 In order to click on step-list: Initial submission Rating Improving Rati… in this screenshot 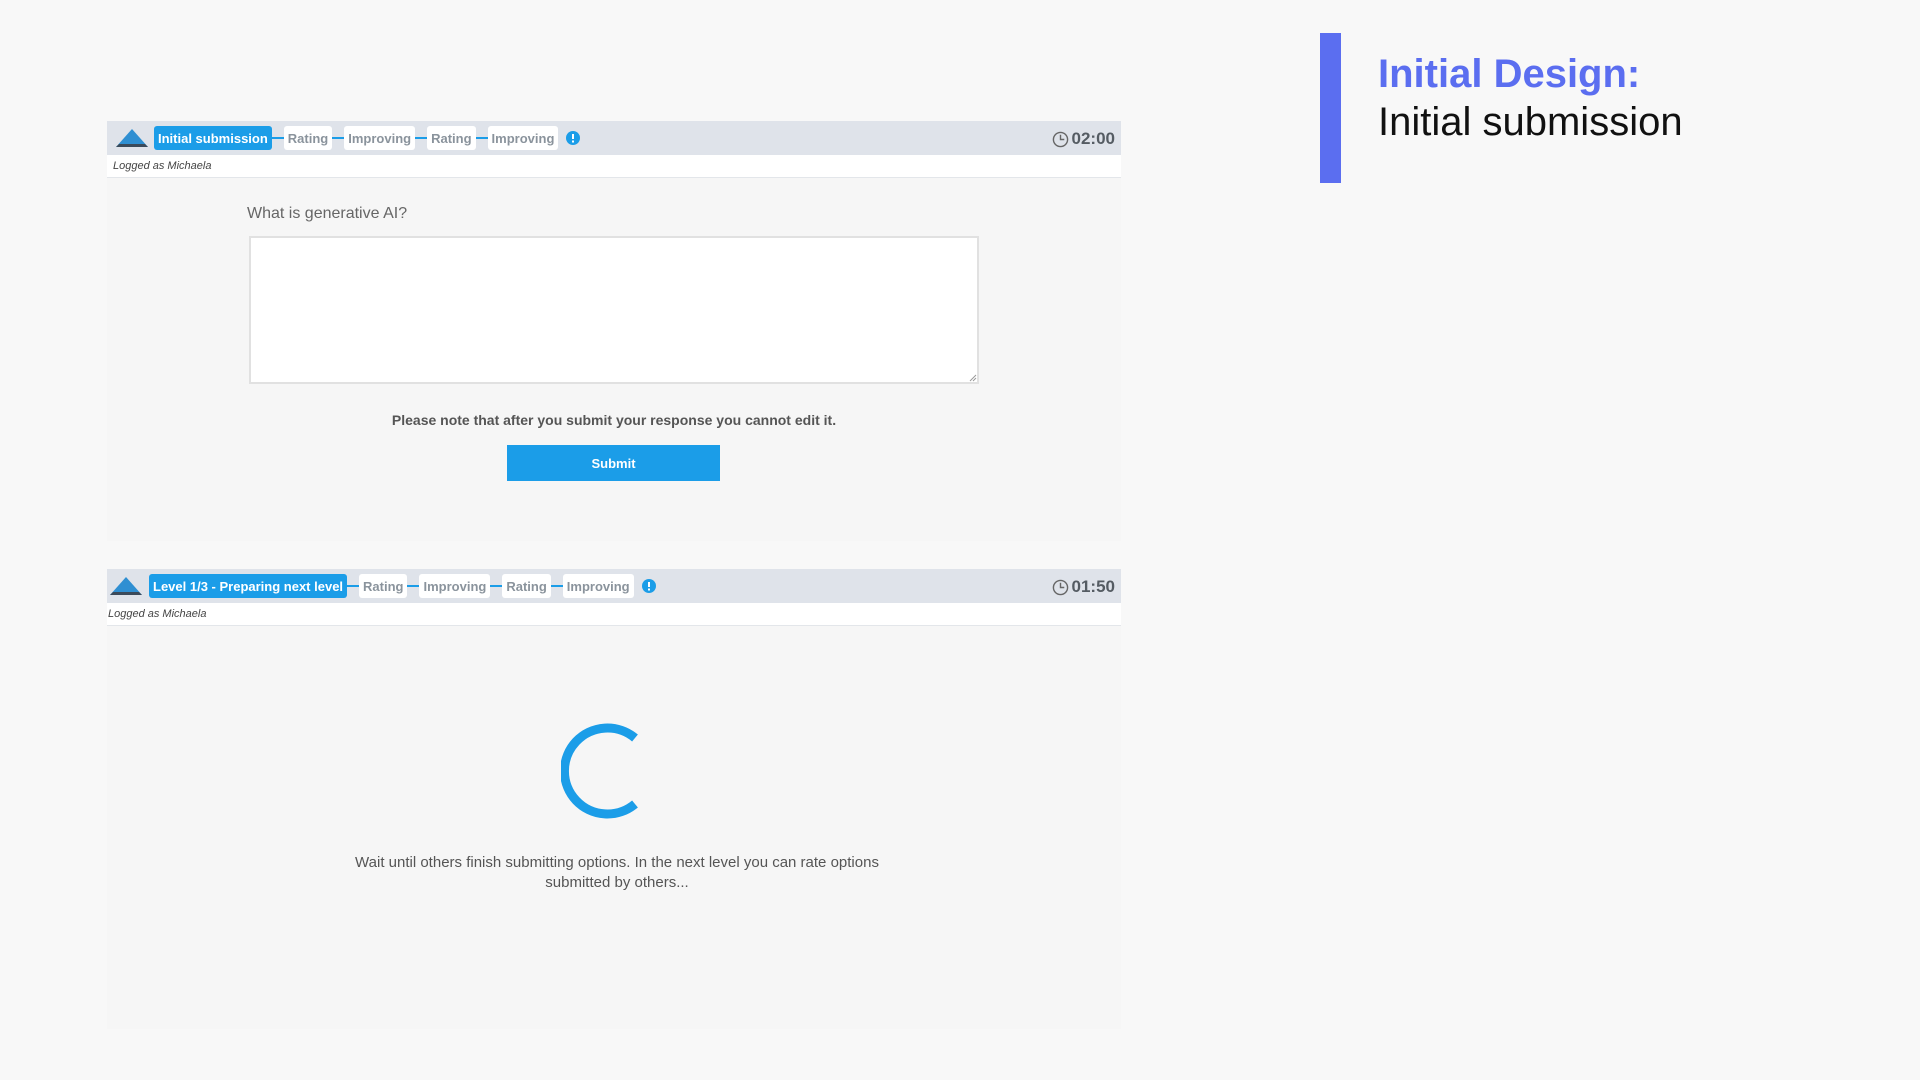, I will do `click(367, 138)`.